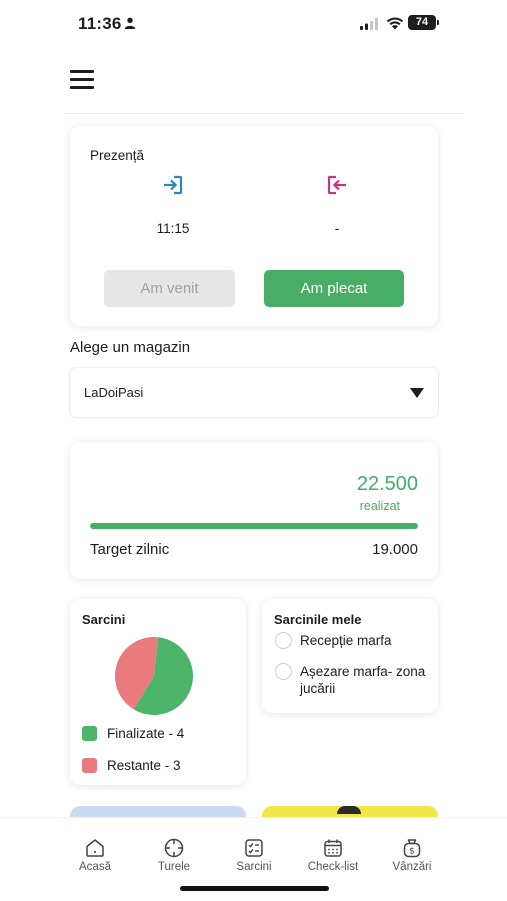  I want to click on target-card: 22.500 realizat Target zilnic 19.000, so click(254, 510).